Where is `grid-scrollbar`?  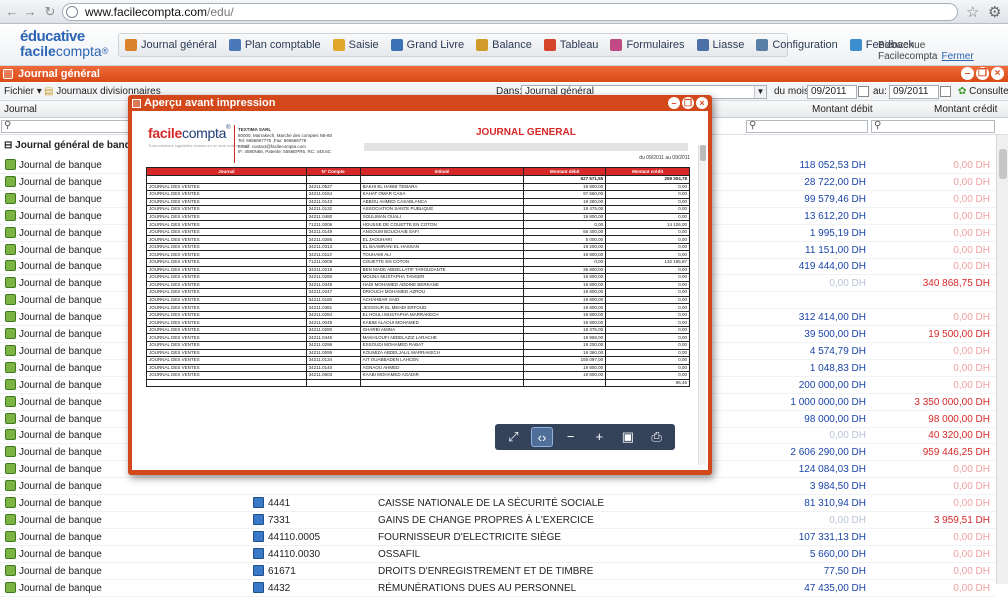
grid-scrollbar is located at coordinates (1002, 359).